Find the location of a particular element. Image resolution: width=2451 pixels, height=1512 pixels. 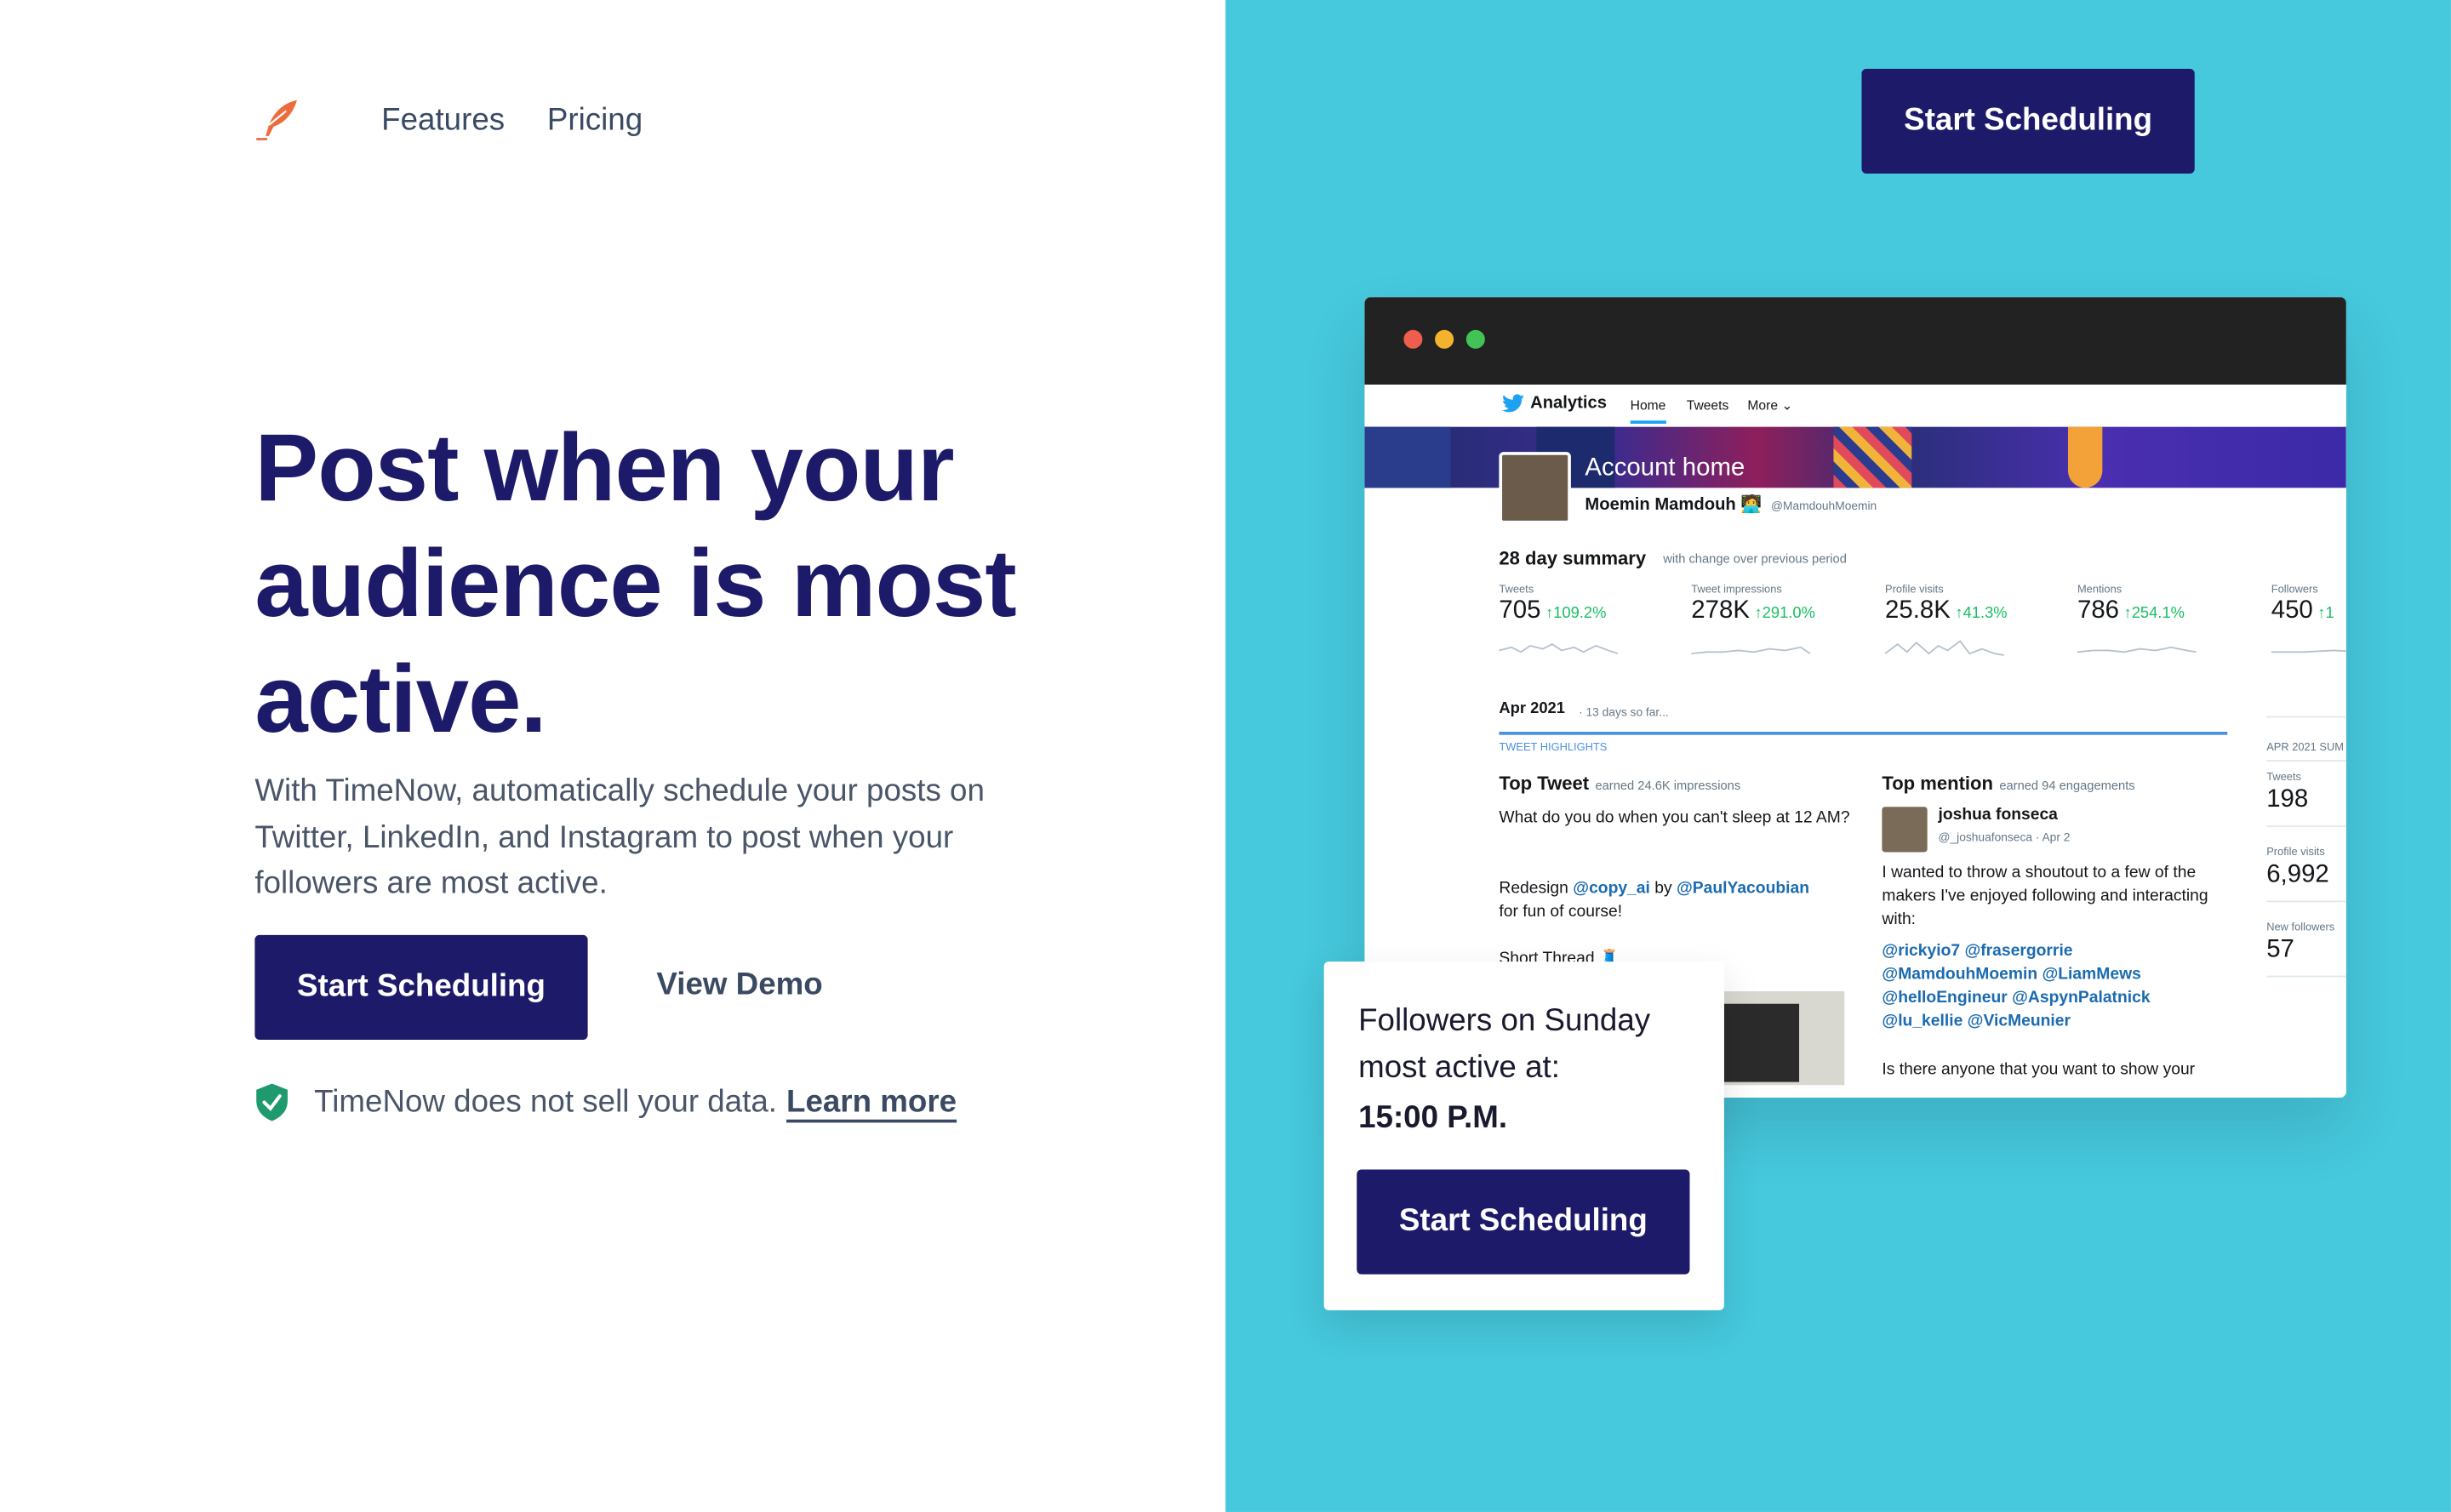

close-dot-icon is located at coordinates (1413, 339).